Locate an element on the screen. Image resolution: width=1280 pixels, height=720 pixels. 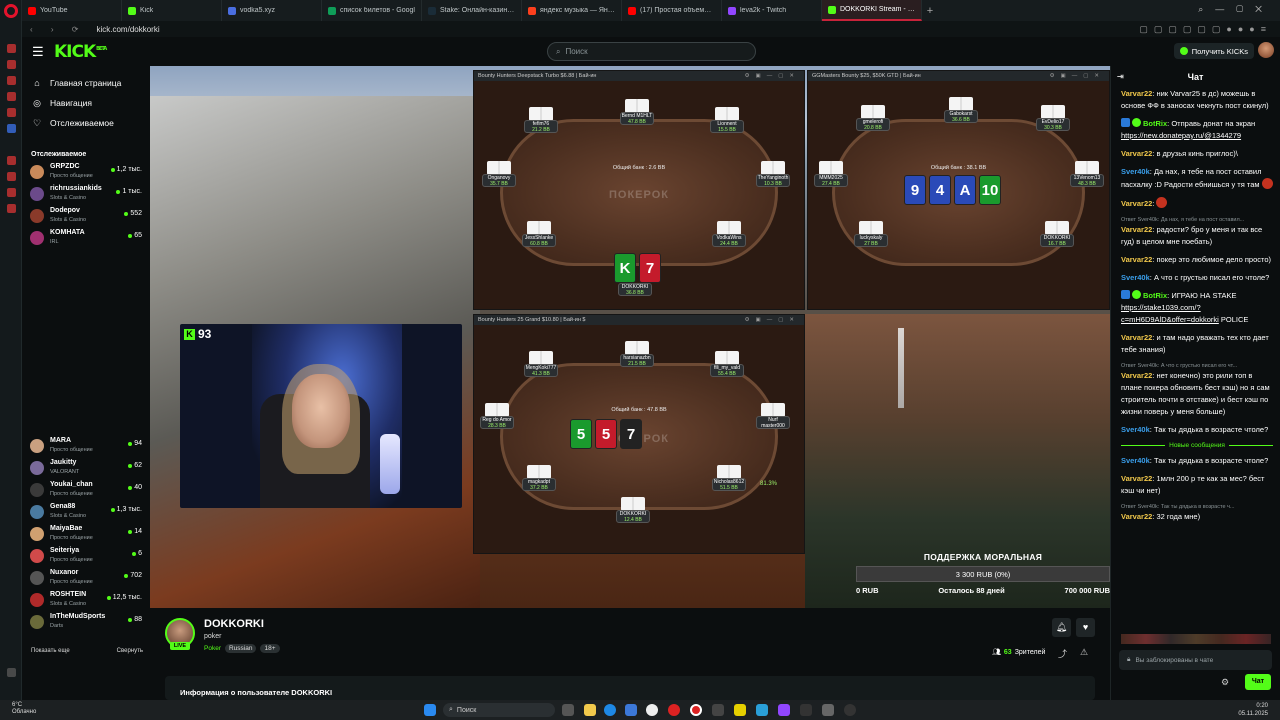
explorer-icon is located at coordinates (590, 710).